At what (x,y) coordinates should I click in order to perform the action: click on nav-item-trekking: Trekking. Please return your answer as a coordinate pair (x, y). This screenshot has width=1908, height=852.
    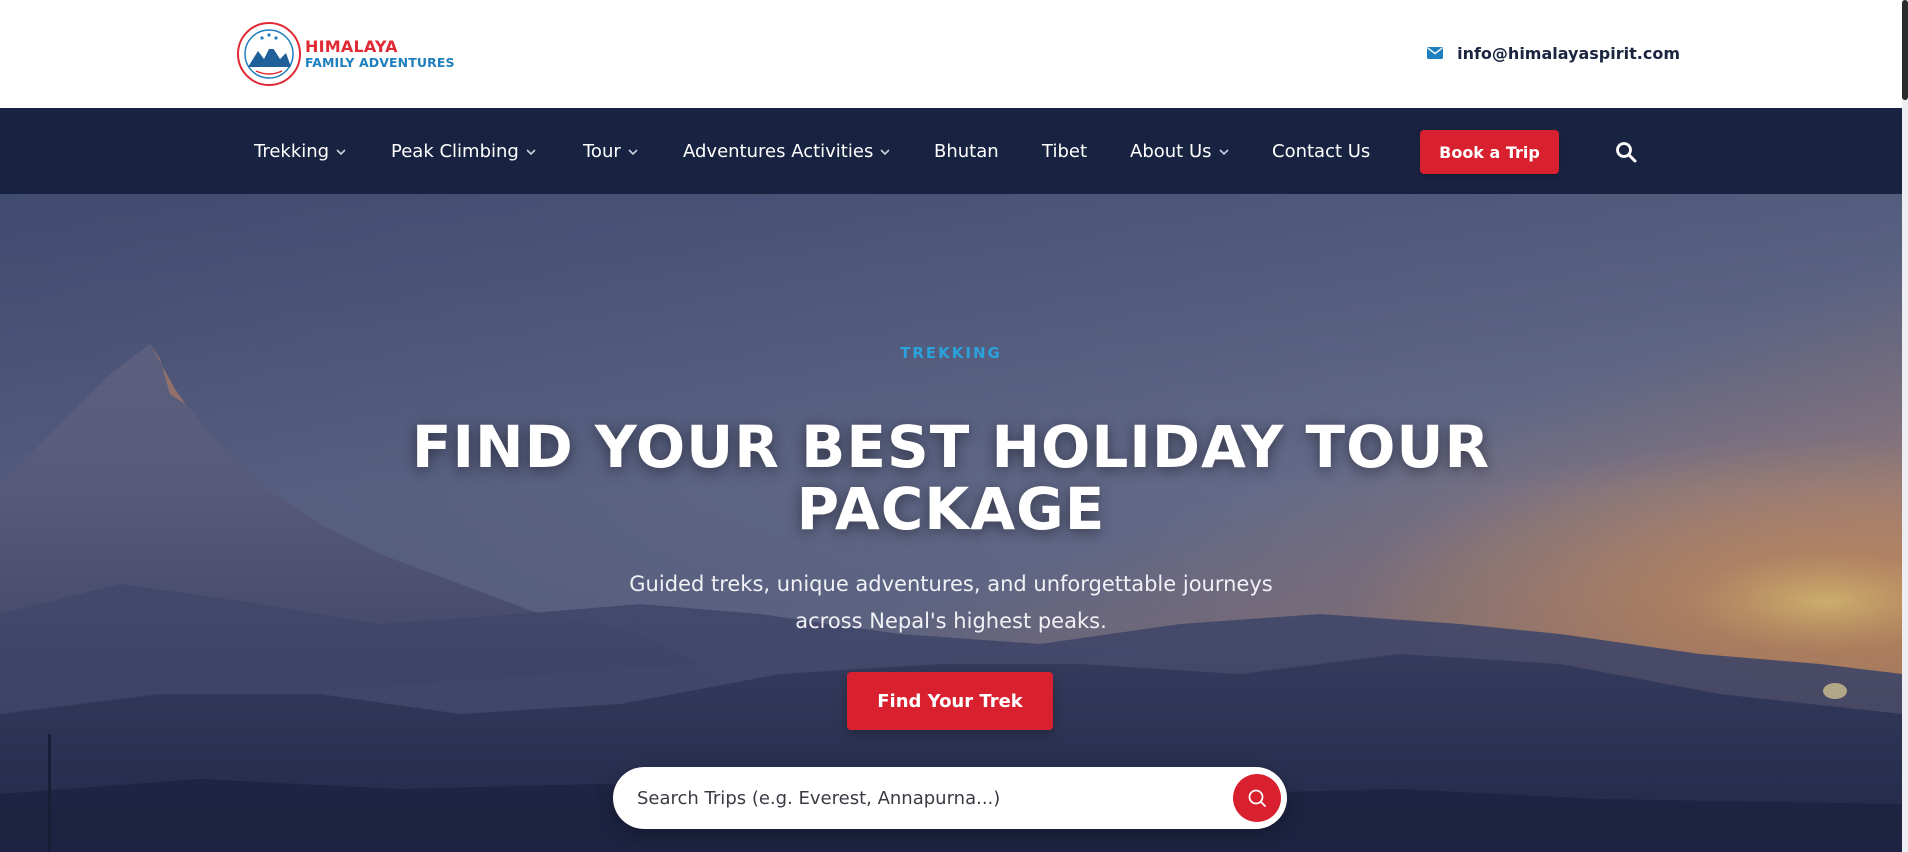
    Looking at the image, I should click on (300, 151).